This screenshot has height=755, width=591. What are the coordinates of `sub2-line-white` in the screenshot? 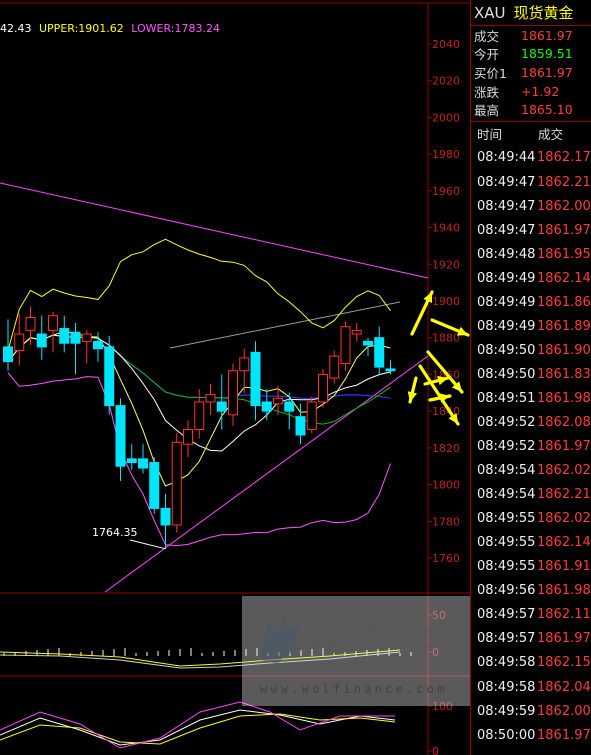 It's located at (198, 727).